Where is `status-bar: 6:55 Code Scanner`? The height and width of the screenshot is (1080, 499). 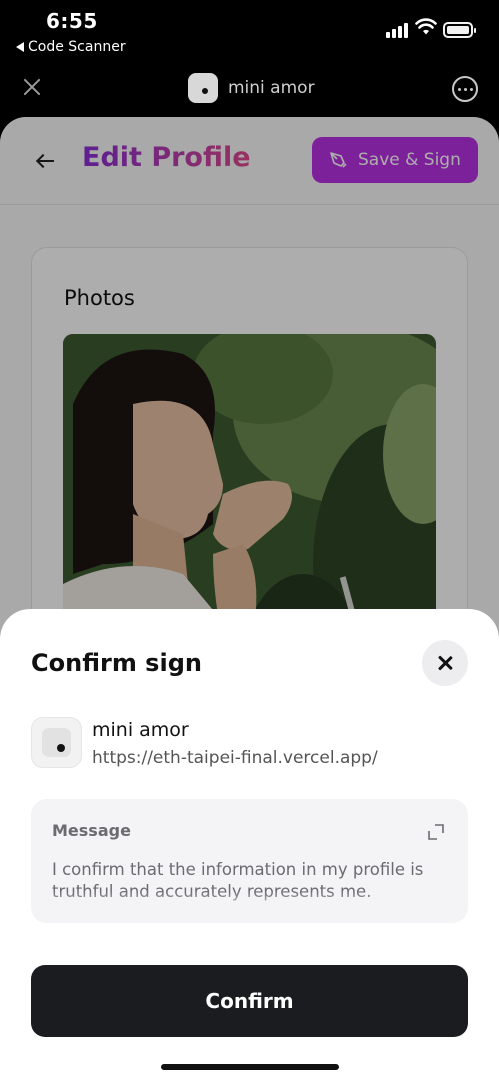
status-bar: 6:55 Code Scanner is located at coordinates (249, 31).